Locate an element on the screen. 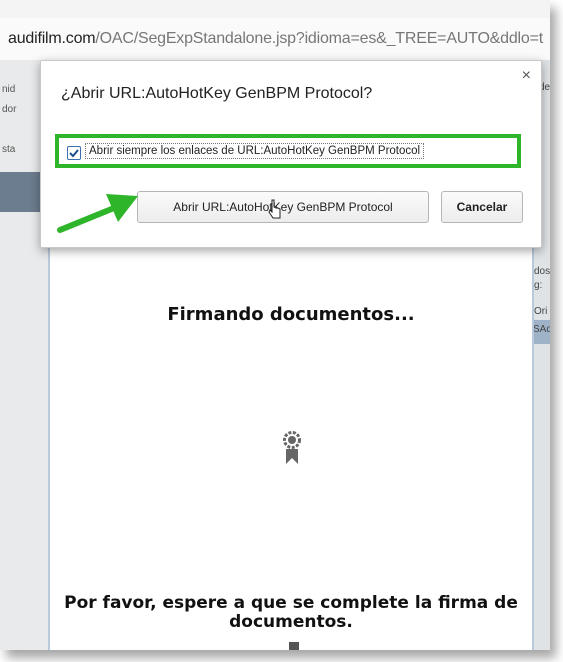  bg-label: g: is located at coordinates (538, 285).